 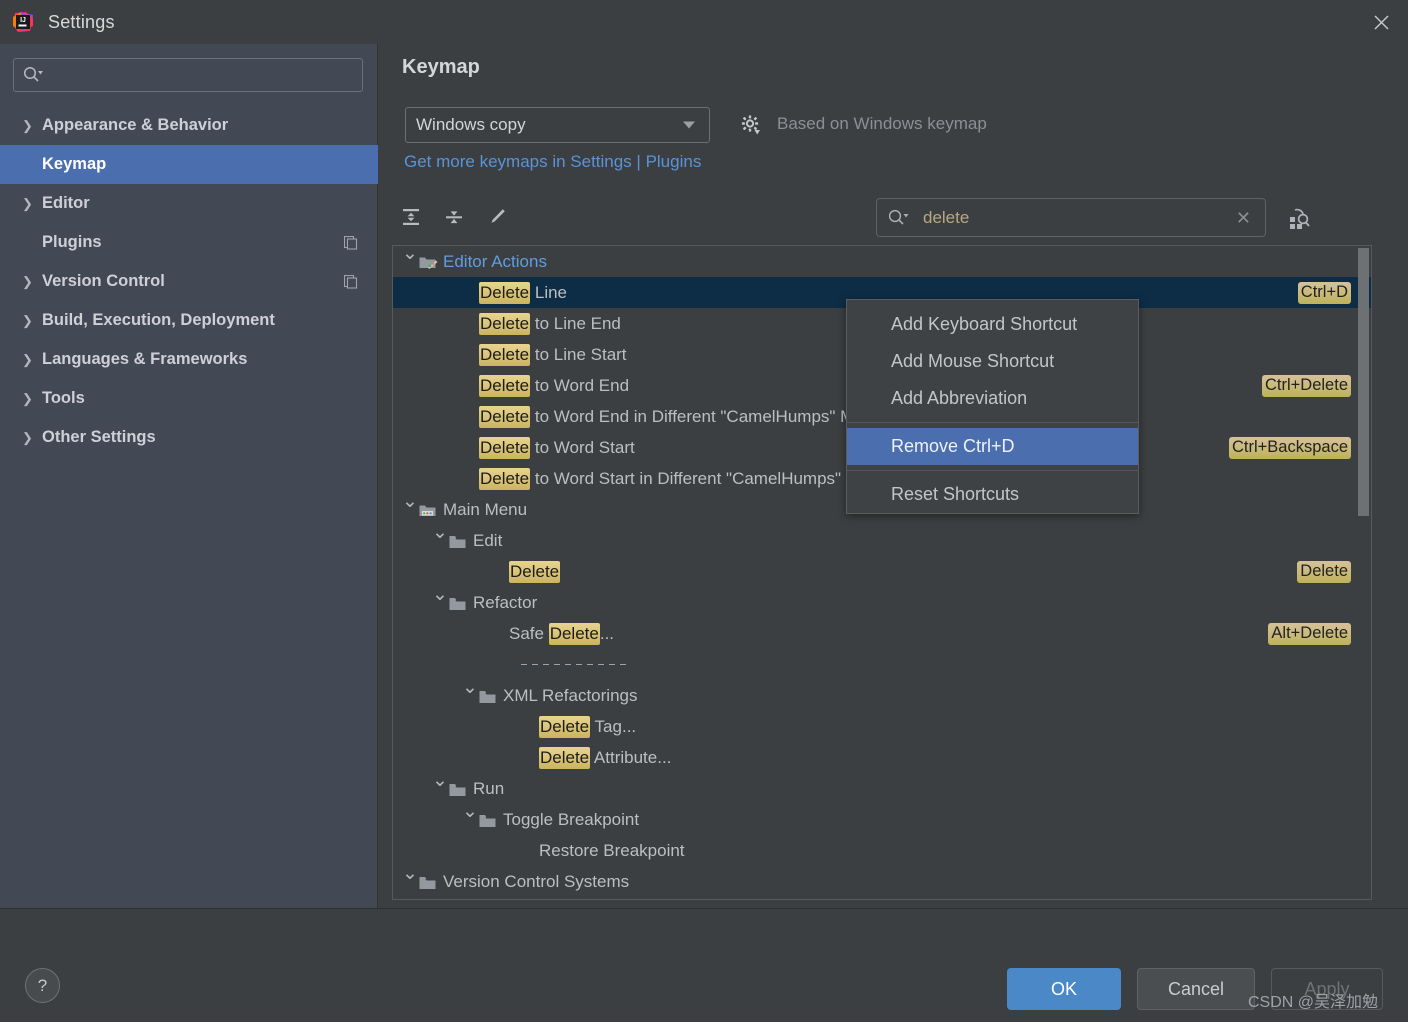 I want to click on shortcut-badge: Ctrl+Delete, so click(x=1306, y=385).